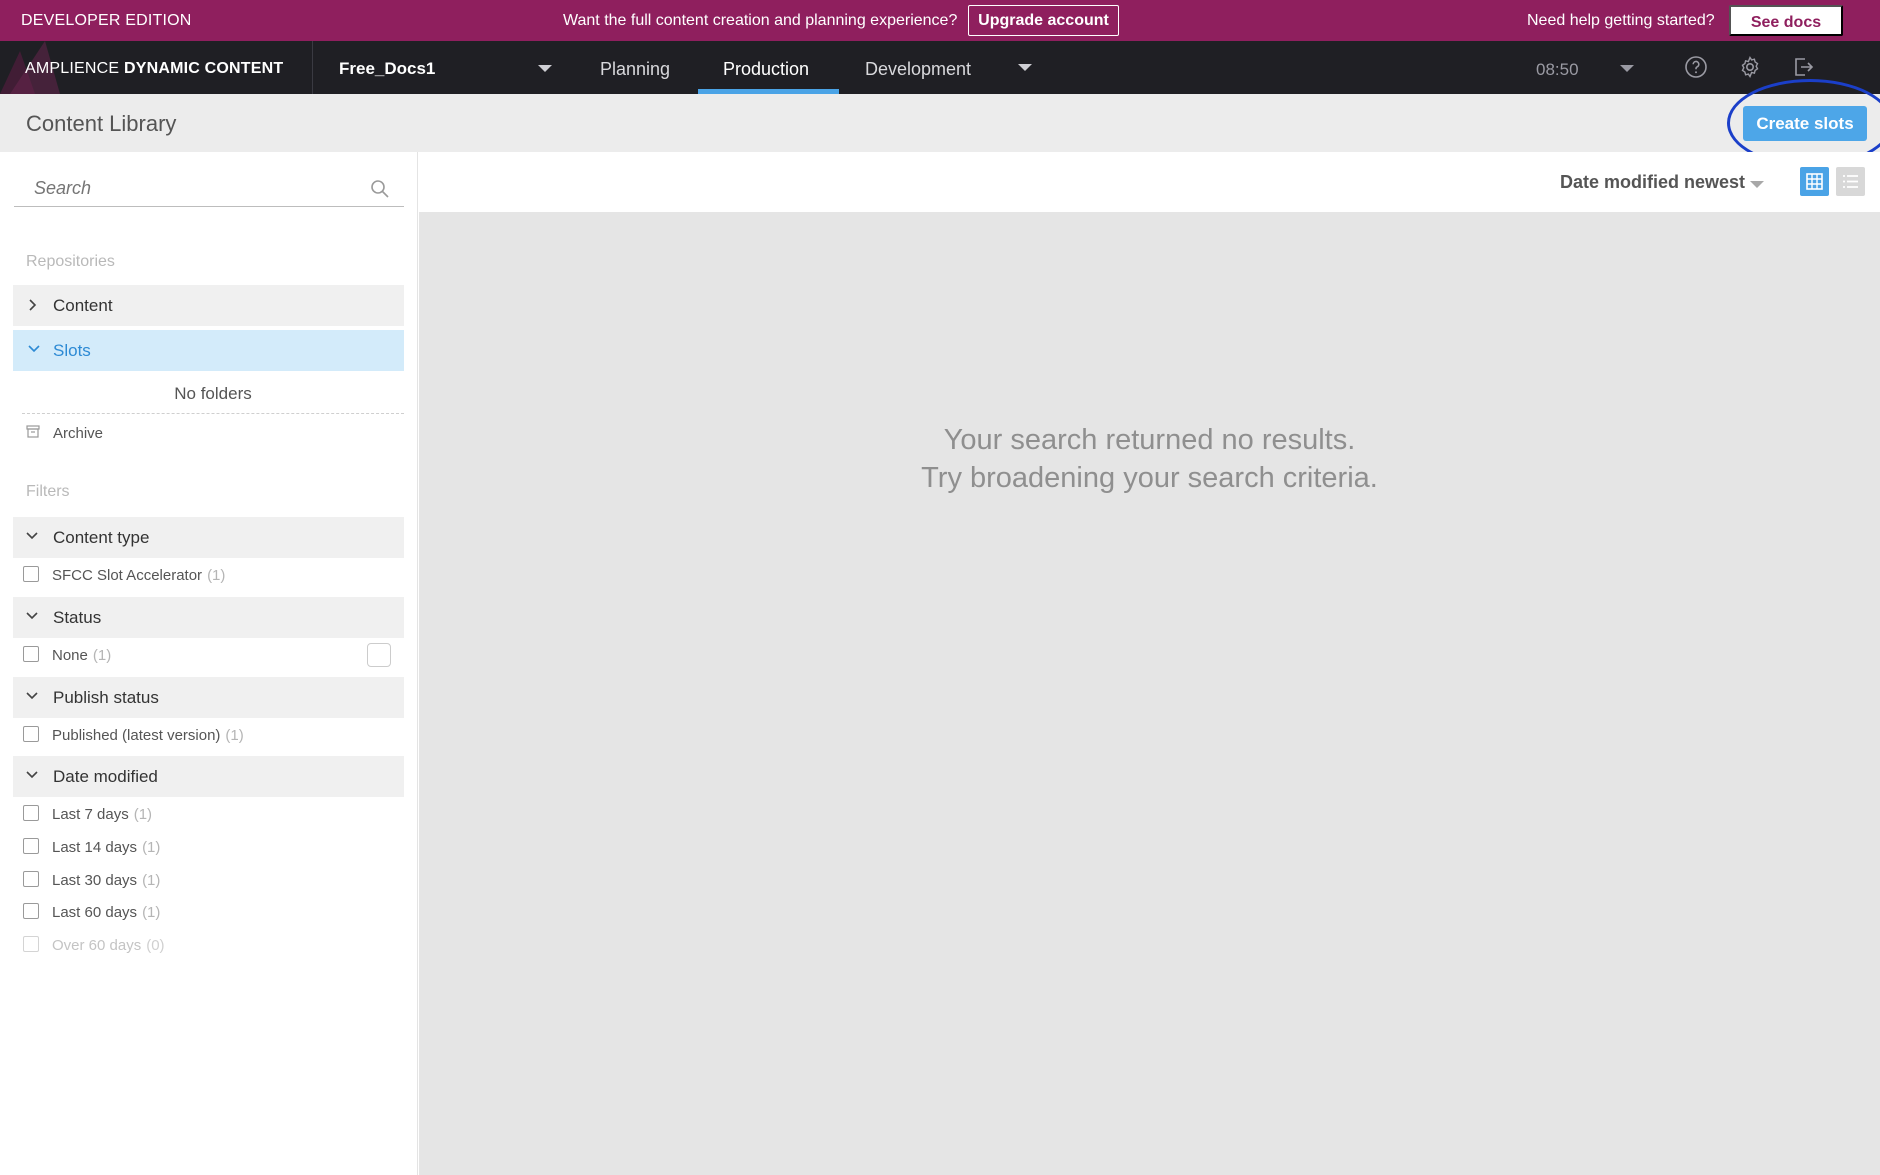 Image resolution: width=1880 pixels, height=1175 pixels. Describe the element at coordinates (1621, 20) in the screenshot. I see `help-text: Need help getting started?` at that location.